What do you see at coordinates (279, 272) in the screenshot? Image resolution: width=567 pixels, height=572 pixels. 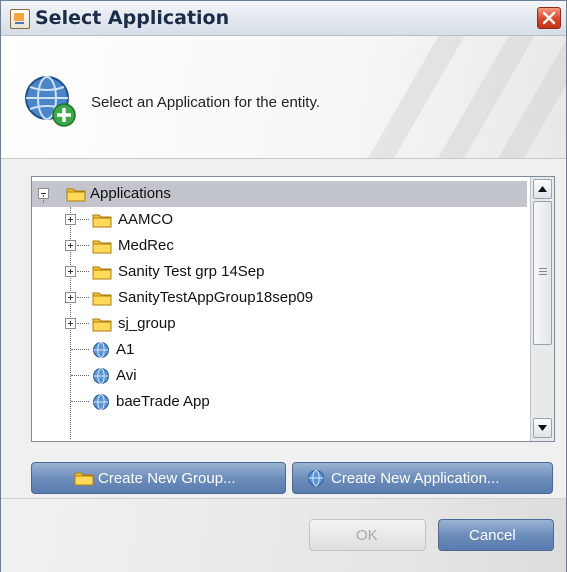 I see `tree-group-row: Sanity Test grp 14Sep` at bounding box center [279, 272].